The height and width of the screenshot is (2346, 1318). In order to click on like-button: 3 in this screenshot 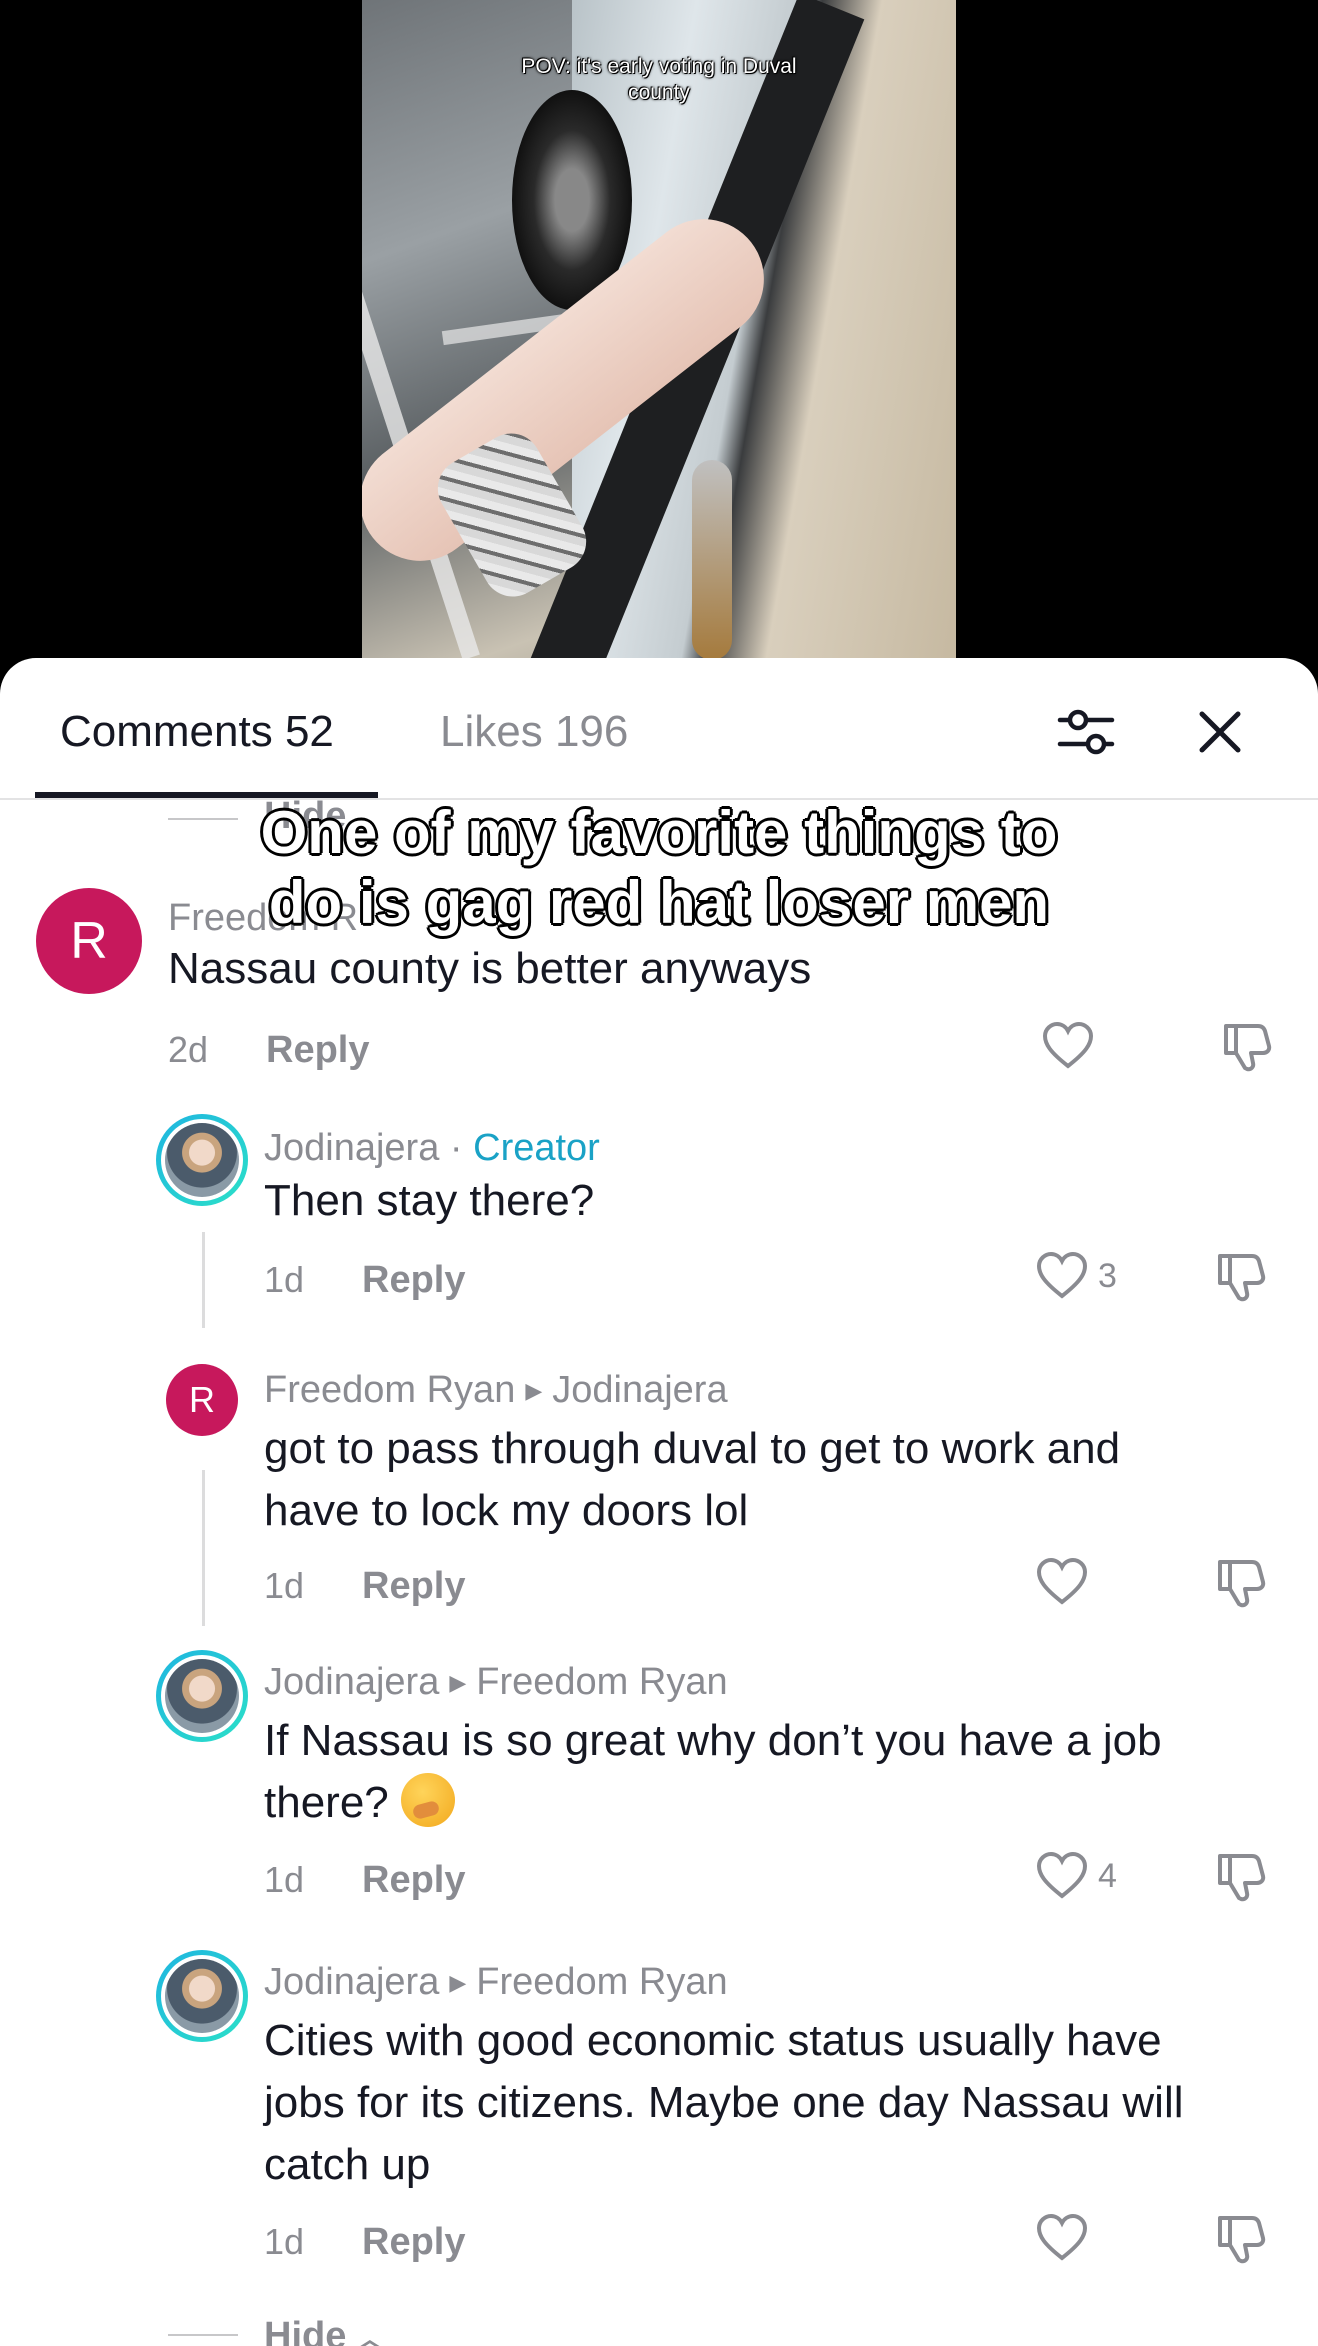, I will do `click(1094, 1278)`.